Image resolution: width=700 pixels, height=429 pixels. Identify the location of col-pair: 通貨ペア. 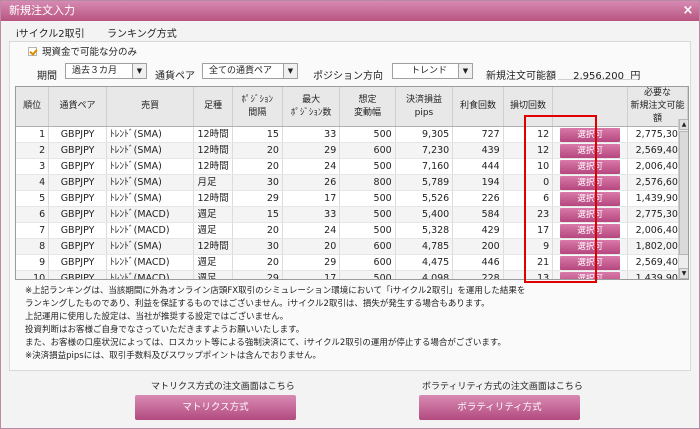
(77, 107).